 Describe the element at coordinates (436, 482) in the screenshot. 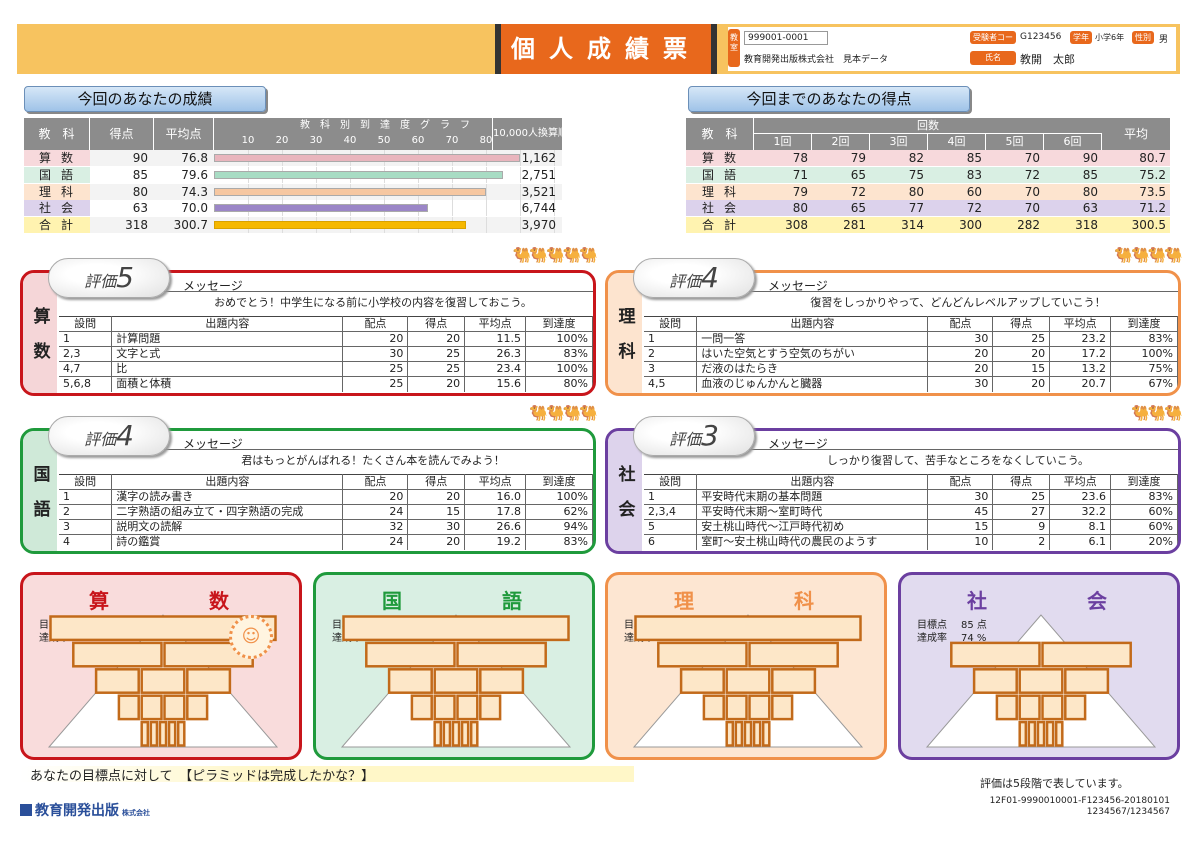

I see `q-header: 得点` at that location.